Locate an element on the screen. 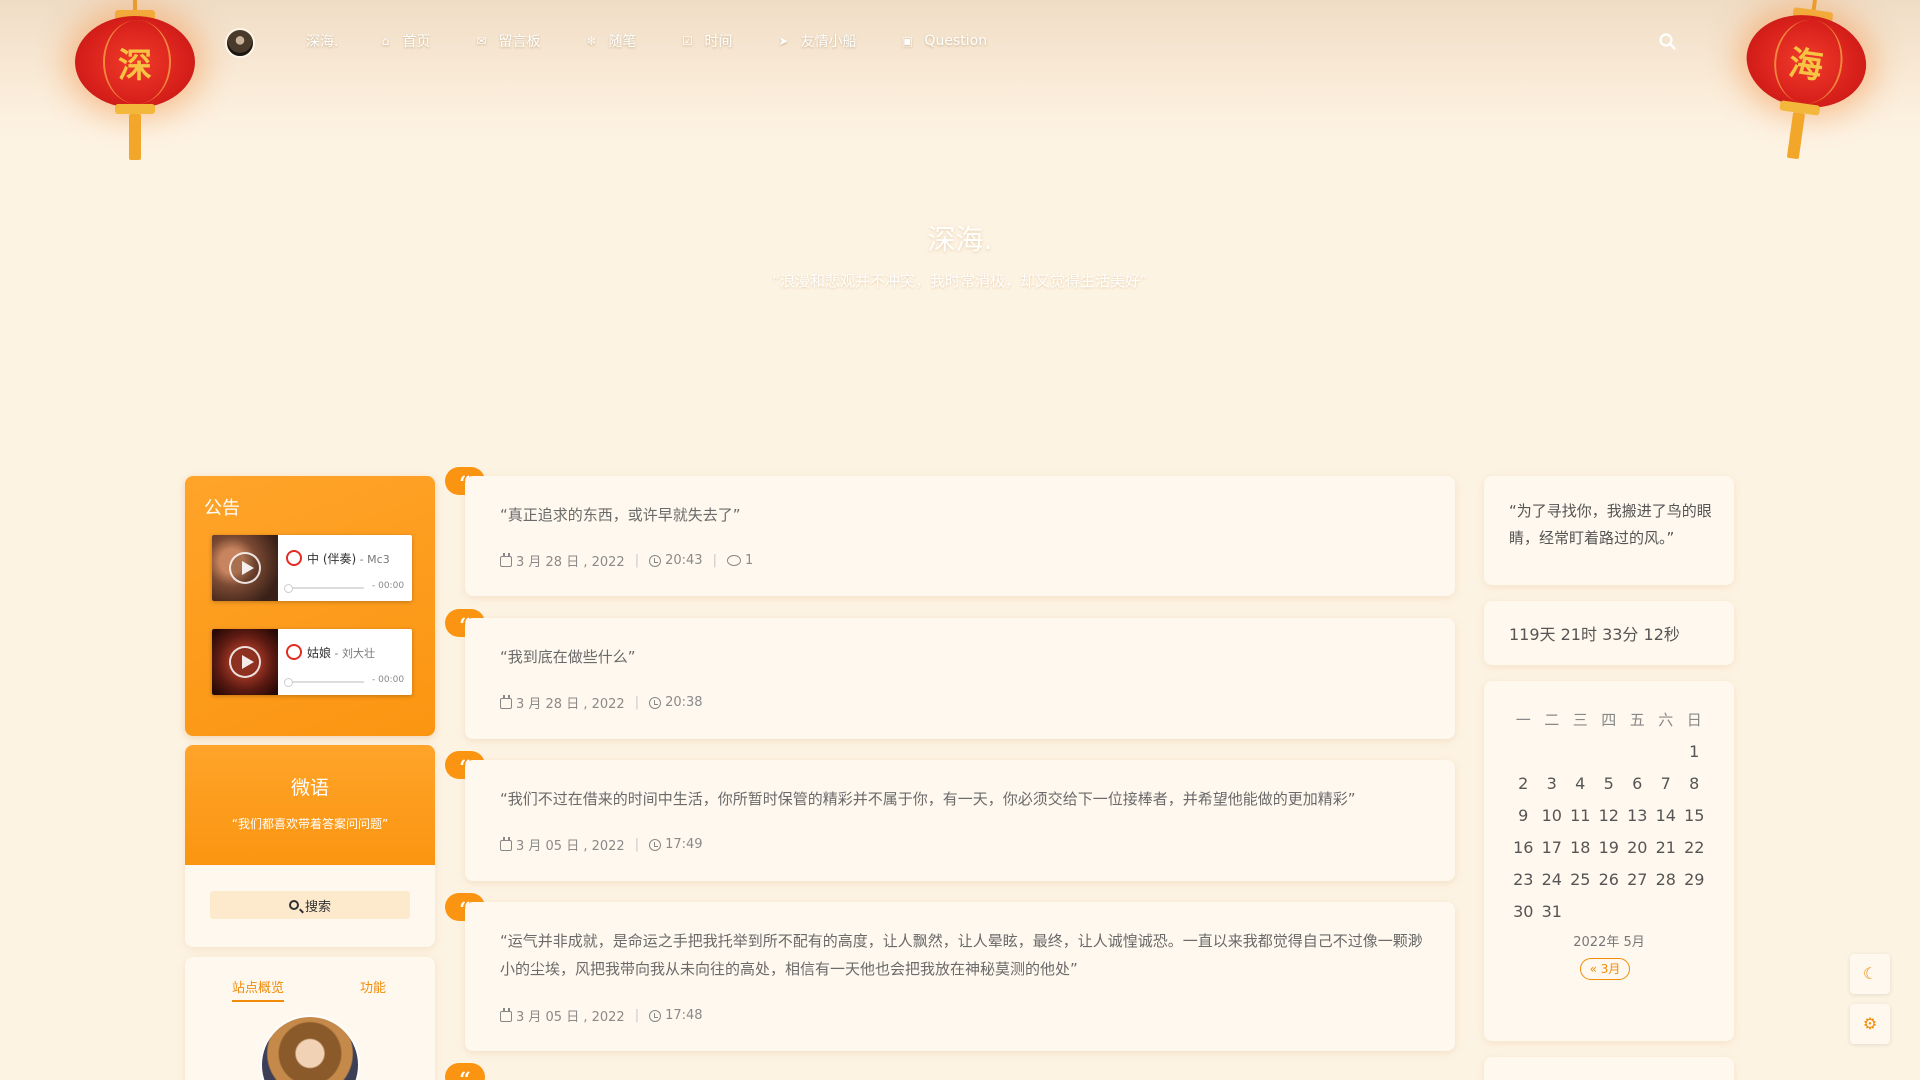  calendar-day: 28 is located at coordinates (1665, 879).